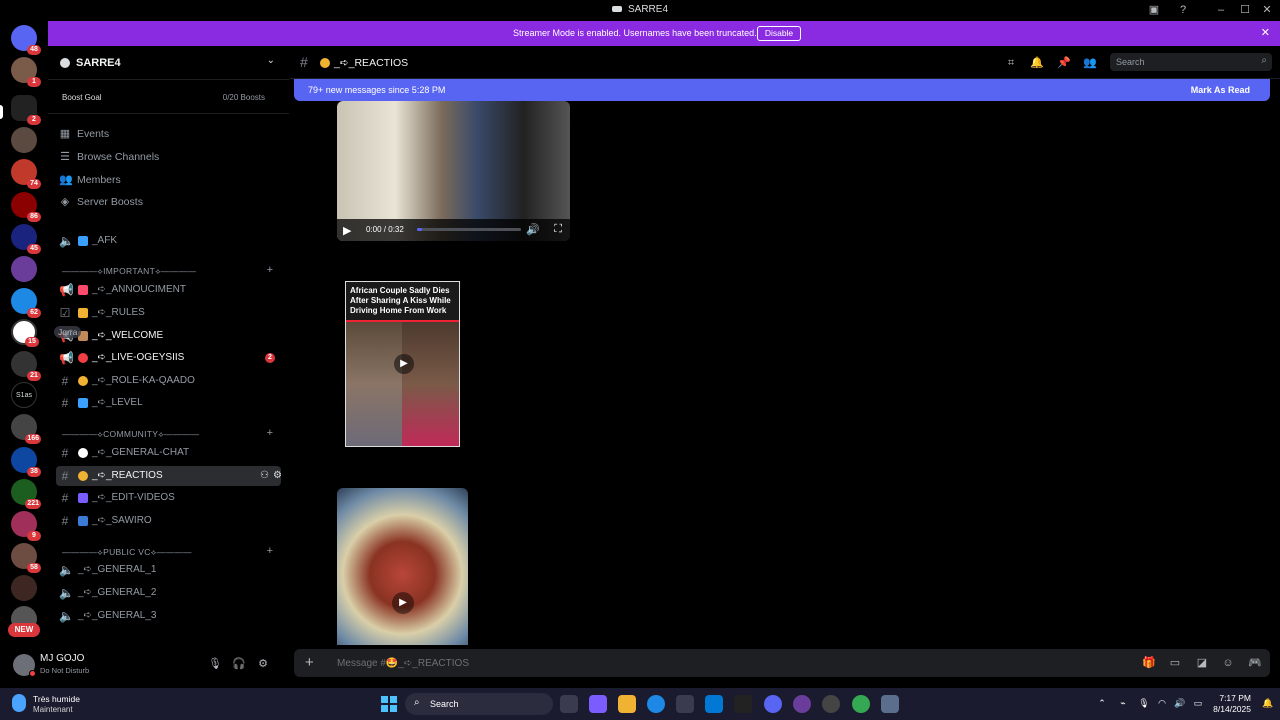 The width and height of the screenshot is (1280, 720). I want to click on voice-channel-general-1: 🔈 _➪_GENERAL_1, so click(168, 570).